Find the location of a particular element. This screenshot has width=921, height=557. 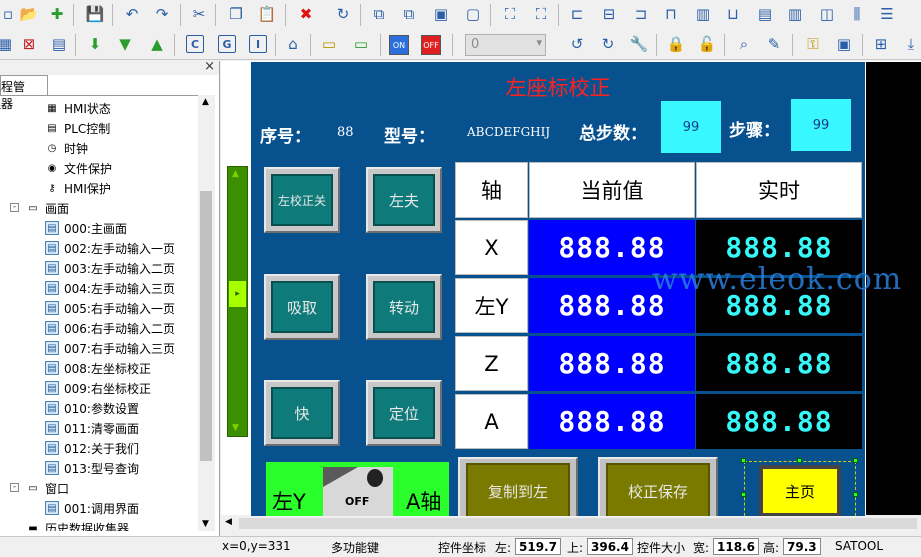

upload-icon: ▼ is located at coordinates (125, 44).